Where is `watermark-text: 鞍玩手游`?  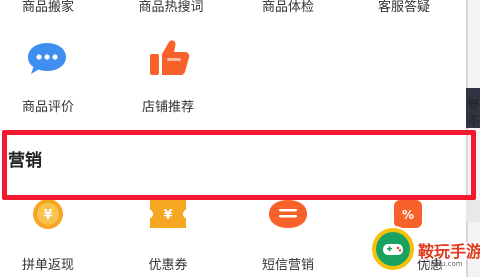
watermark-text: 鞍玩手游 is located at coordinates (449, 251).